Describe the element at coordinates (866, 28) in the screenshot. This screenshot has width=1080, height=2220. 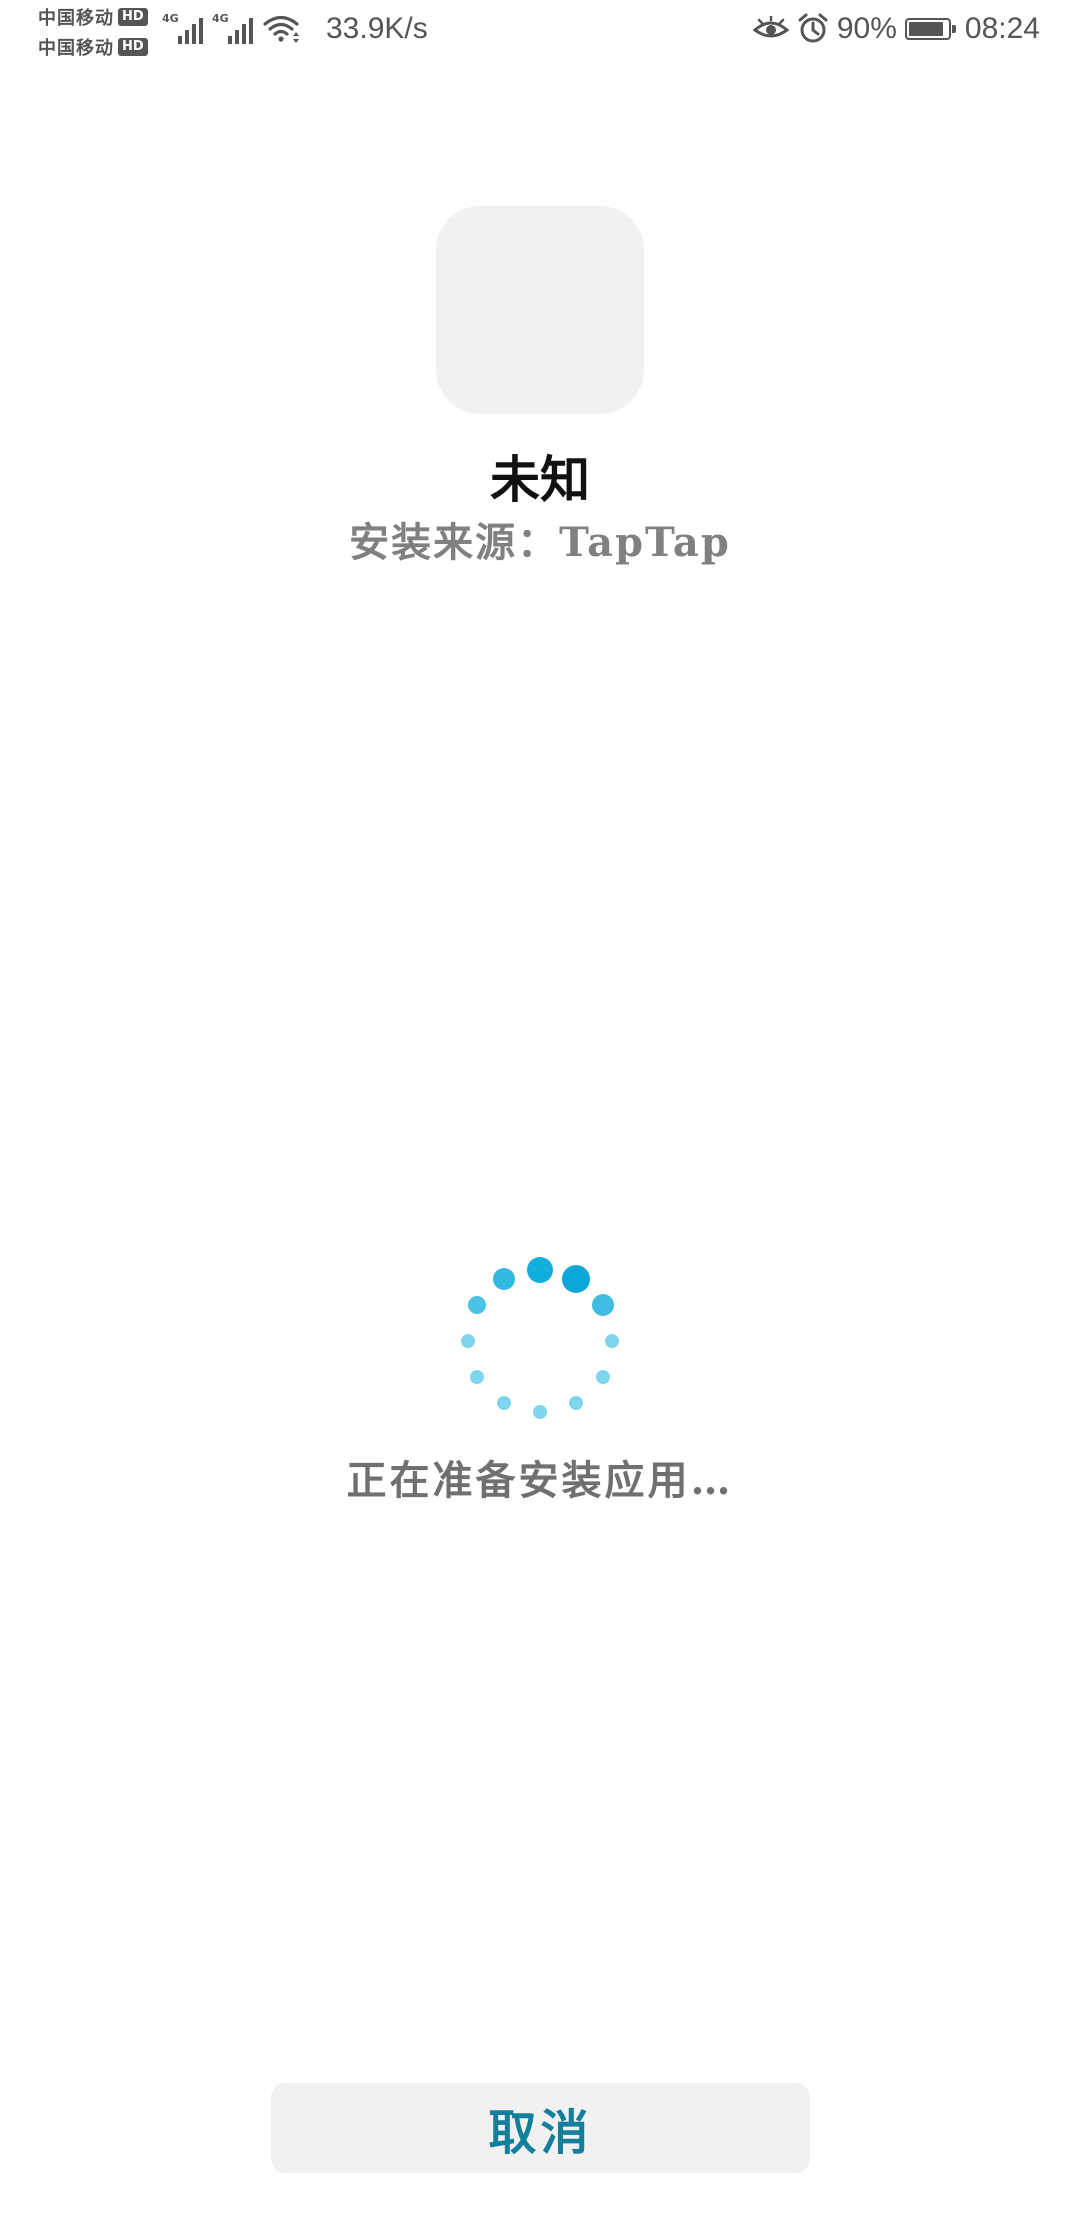
I see `battery-percent: 90%` at that location.